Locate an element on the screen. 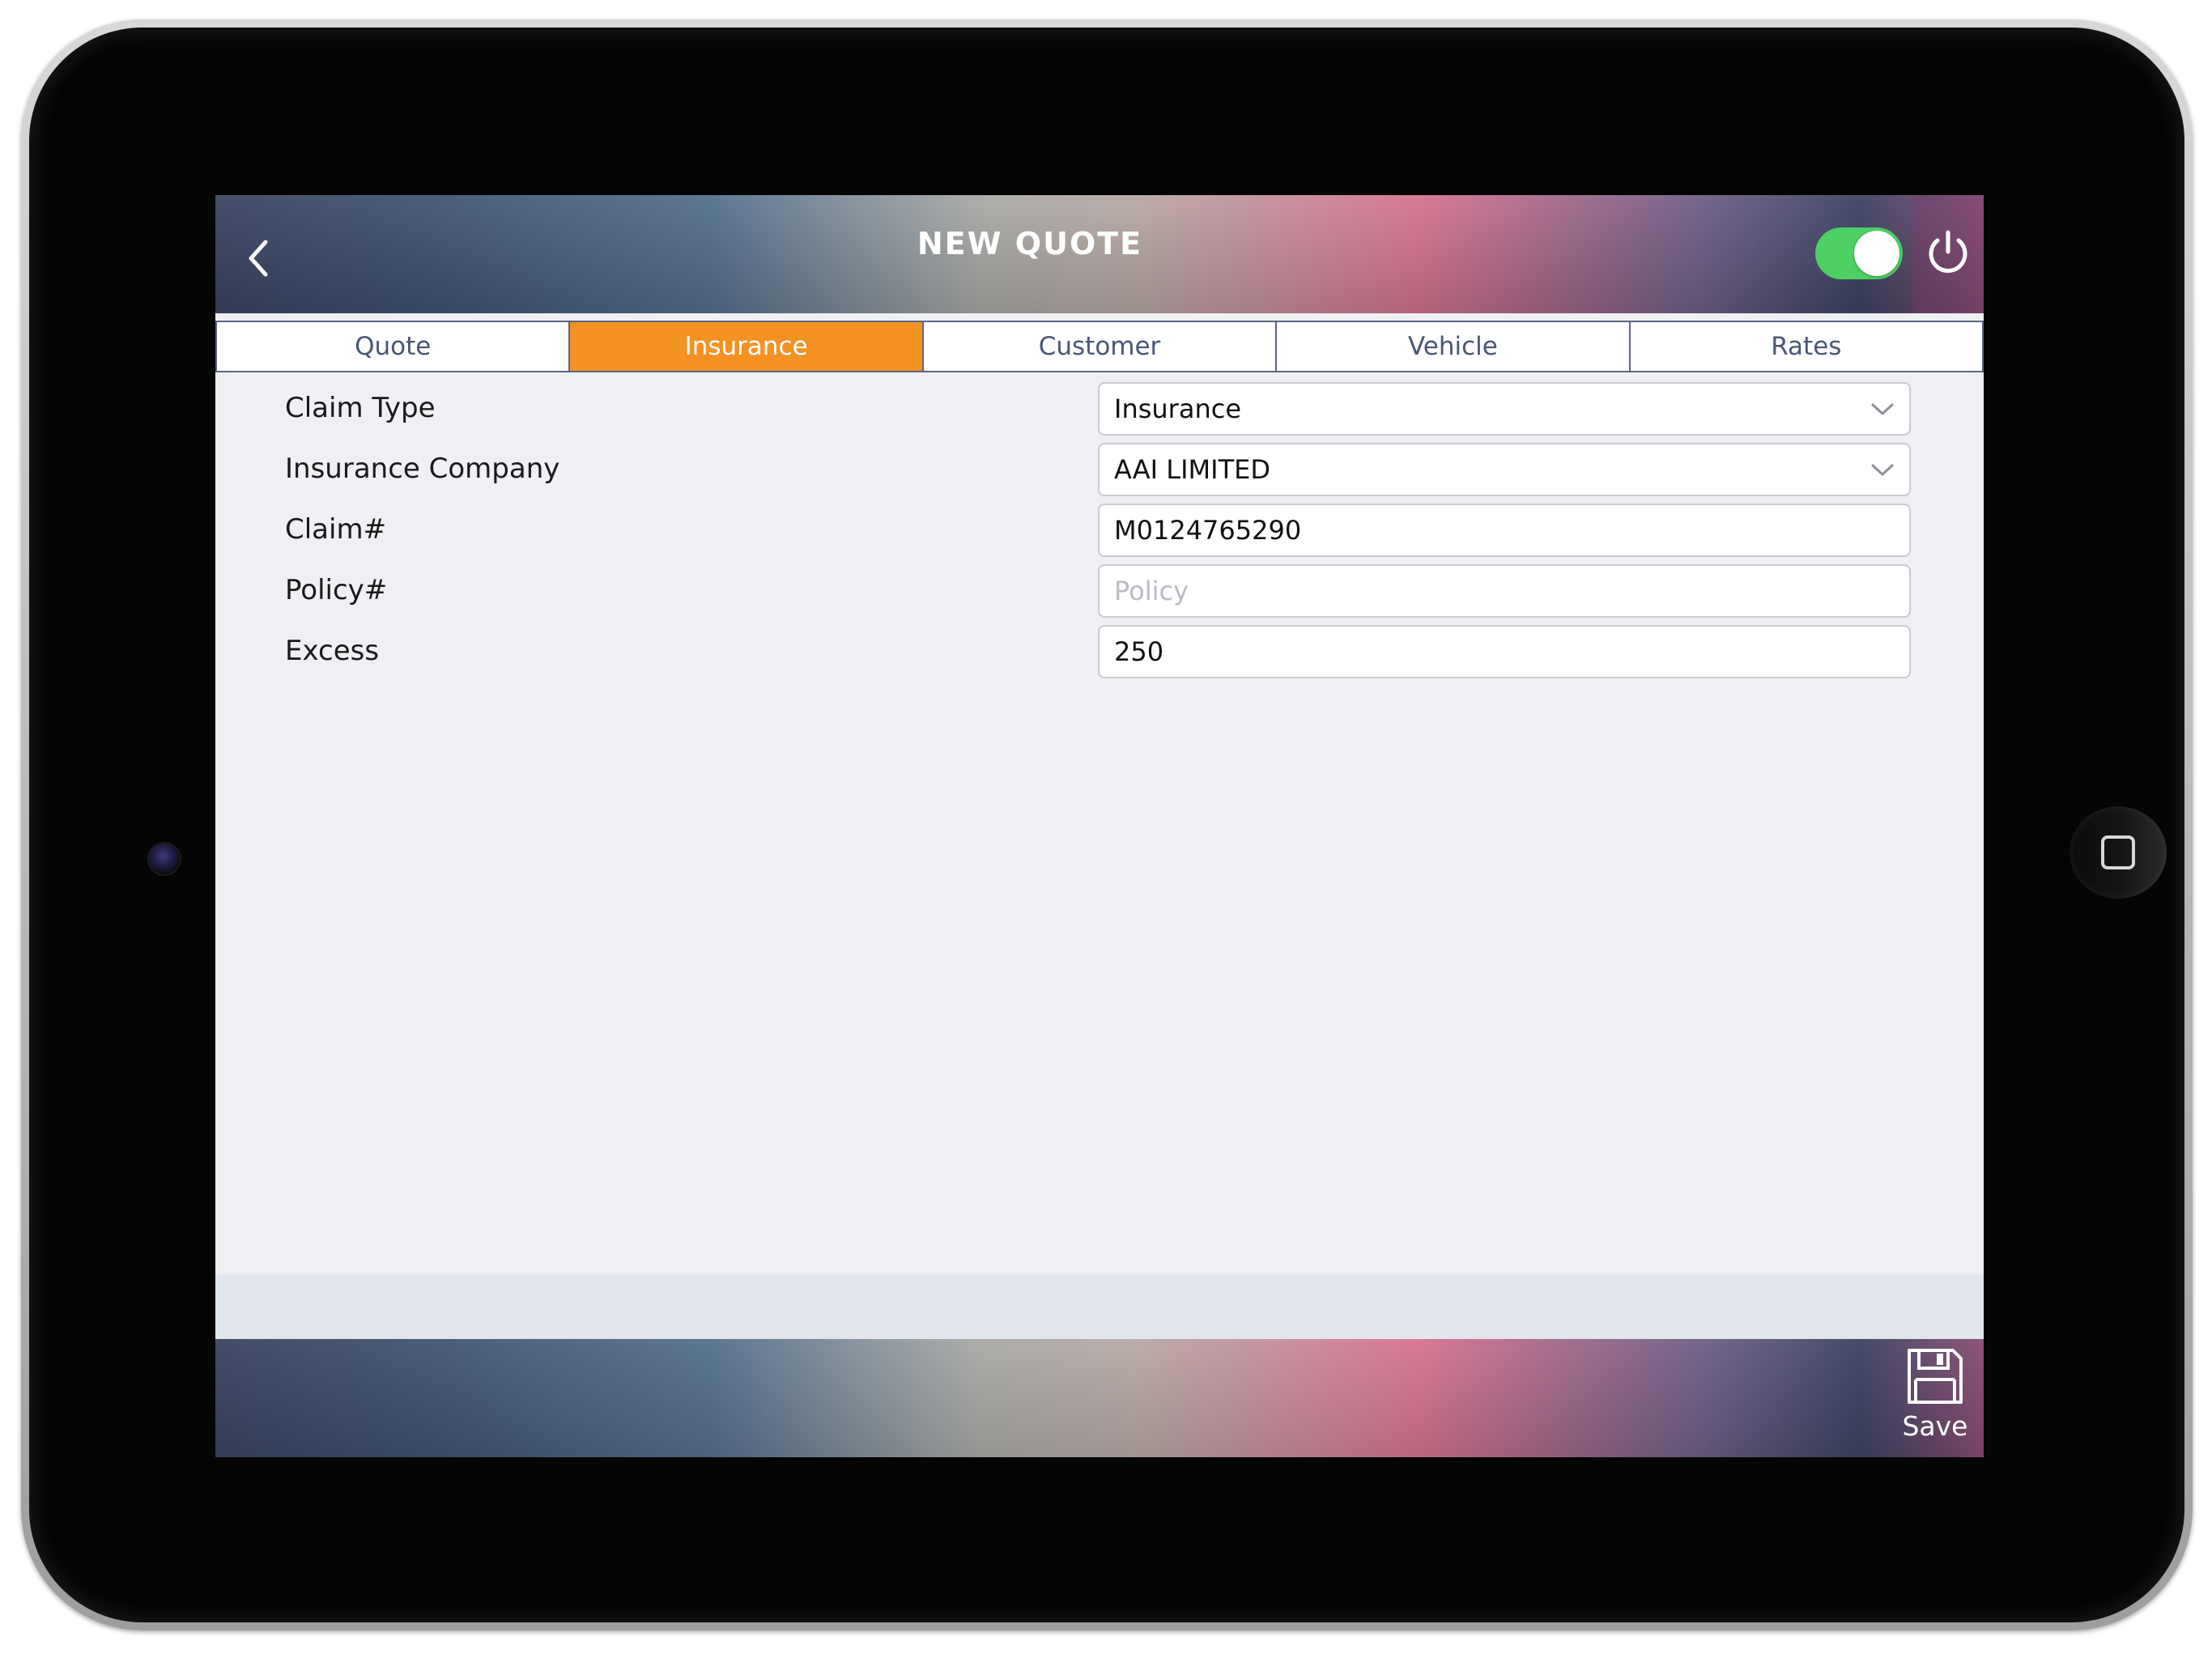  excess-input is located at coordinates (1505, 651).